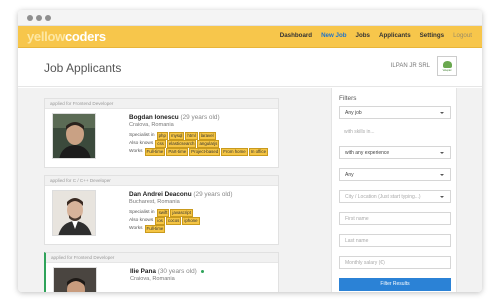  Describe the element at coordinates (462, 35) in the screenshot. I see `nav-logout: Logout` at that location.